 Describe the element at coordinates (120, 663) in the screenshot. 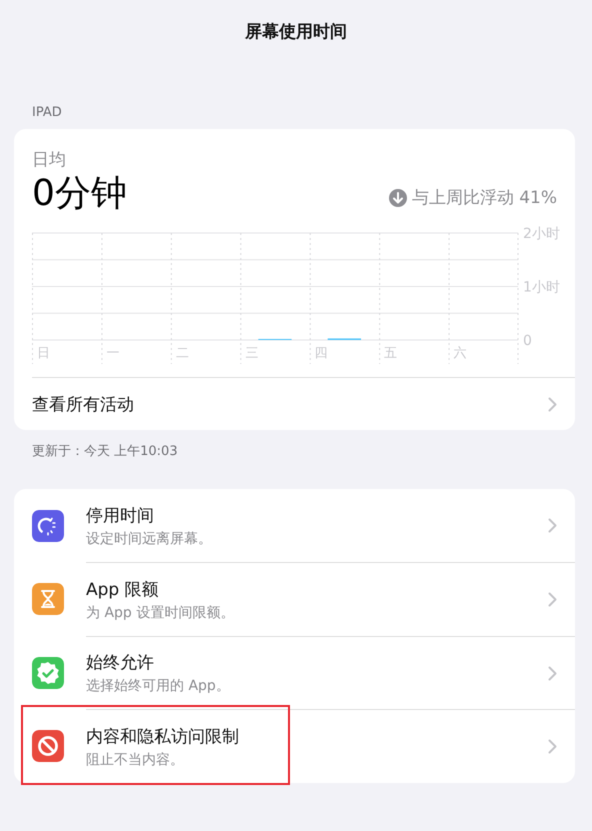

I see `row-title: 始终允许` at that location.